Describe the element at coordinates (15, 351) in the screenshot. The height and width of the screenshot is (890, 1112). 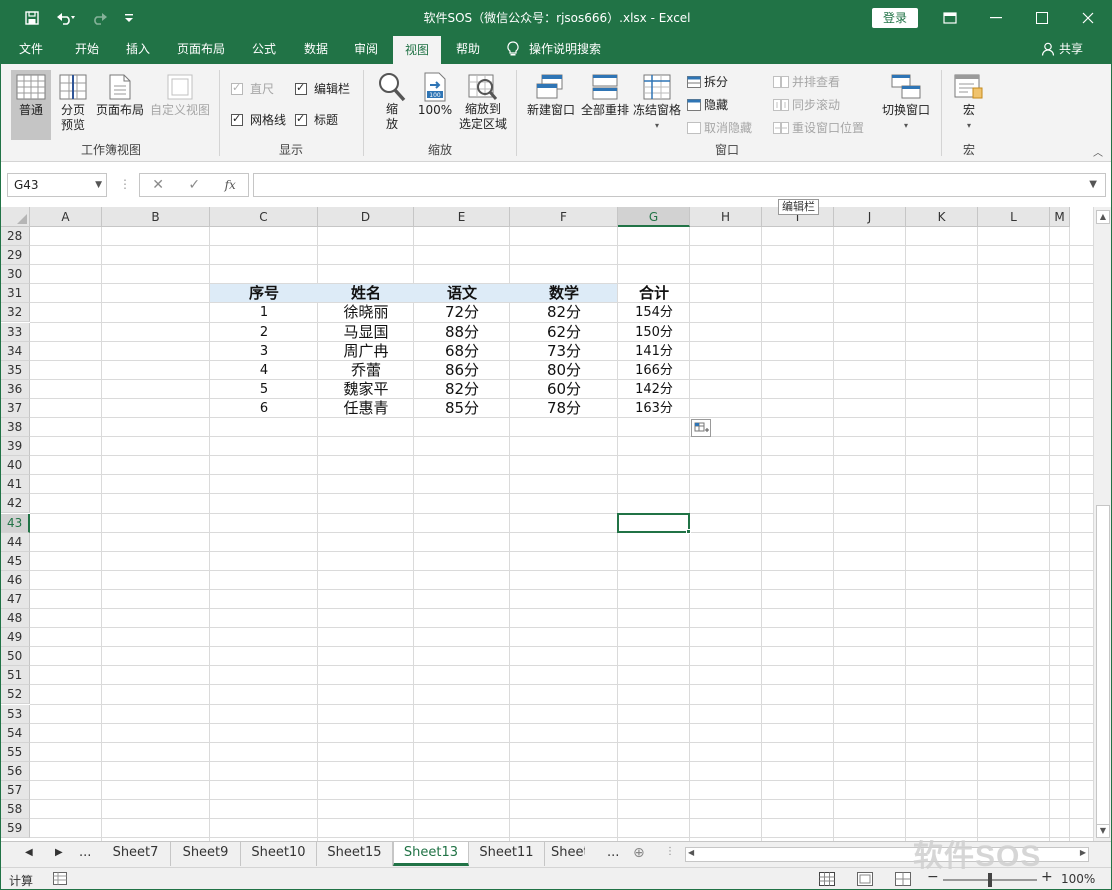
I see `row-header-34: 34` at that location.